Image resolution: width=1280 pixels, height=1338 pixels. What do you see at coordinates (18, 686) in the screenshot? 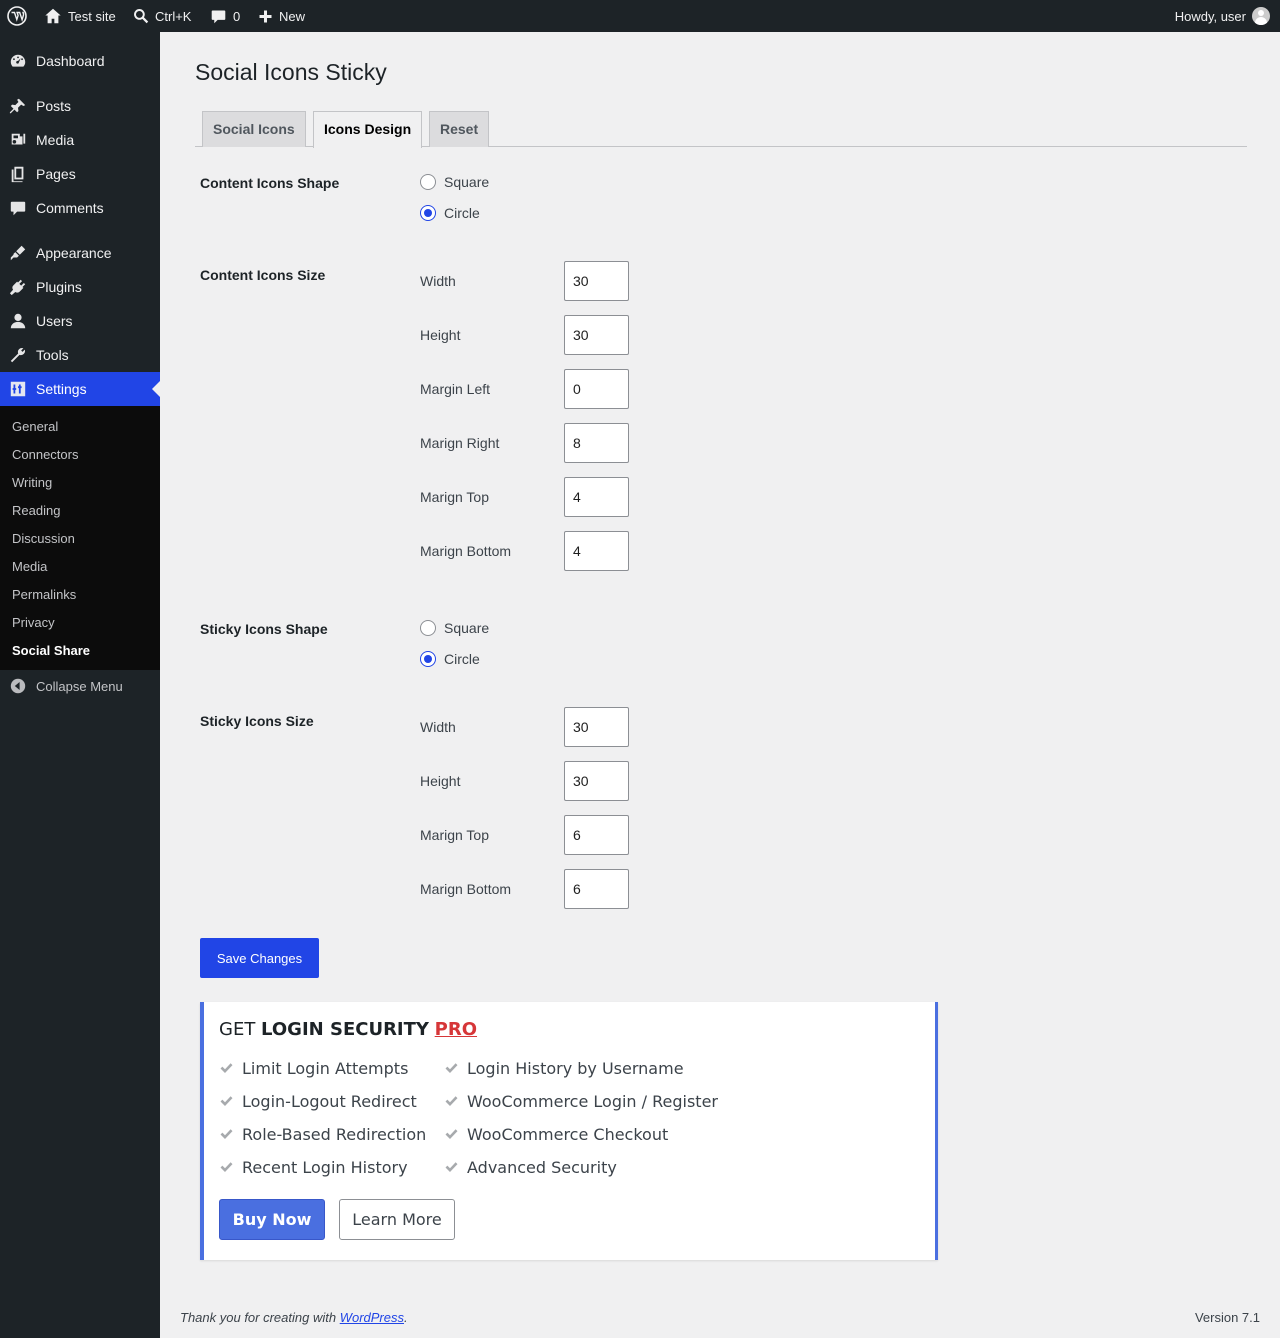
I see `collapse-arrow-icon` at bounding box center [18, 686].